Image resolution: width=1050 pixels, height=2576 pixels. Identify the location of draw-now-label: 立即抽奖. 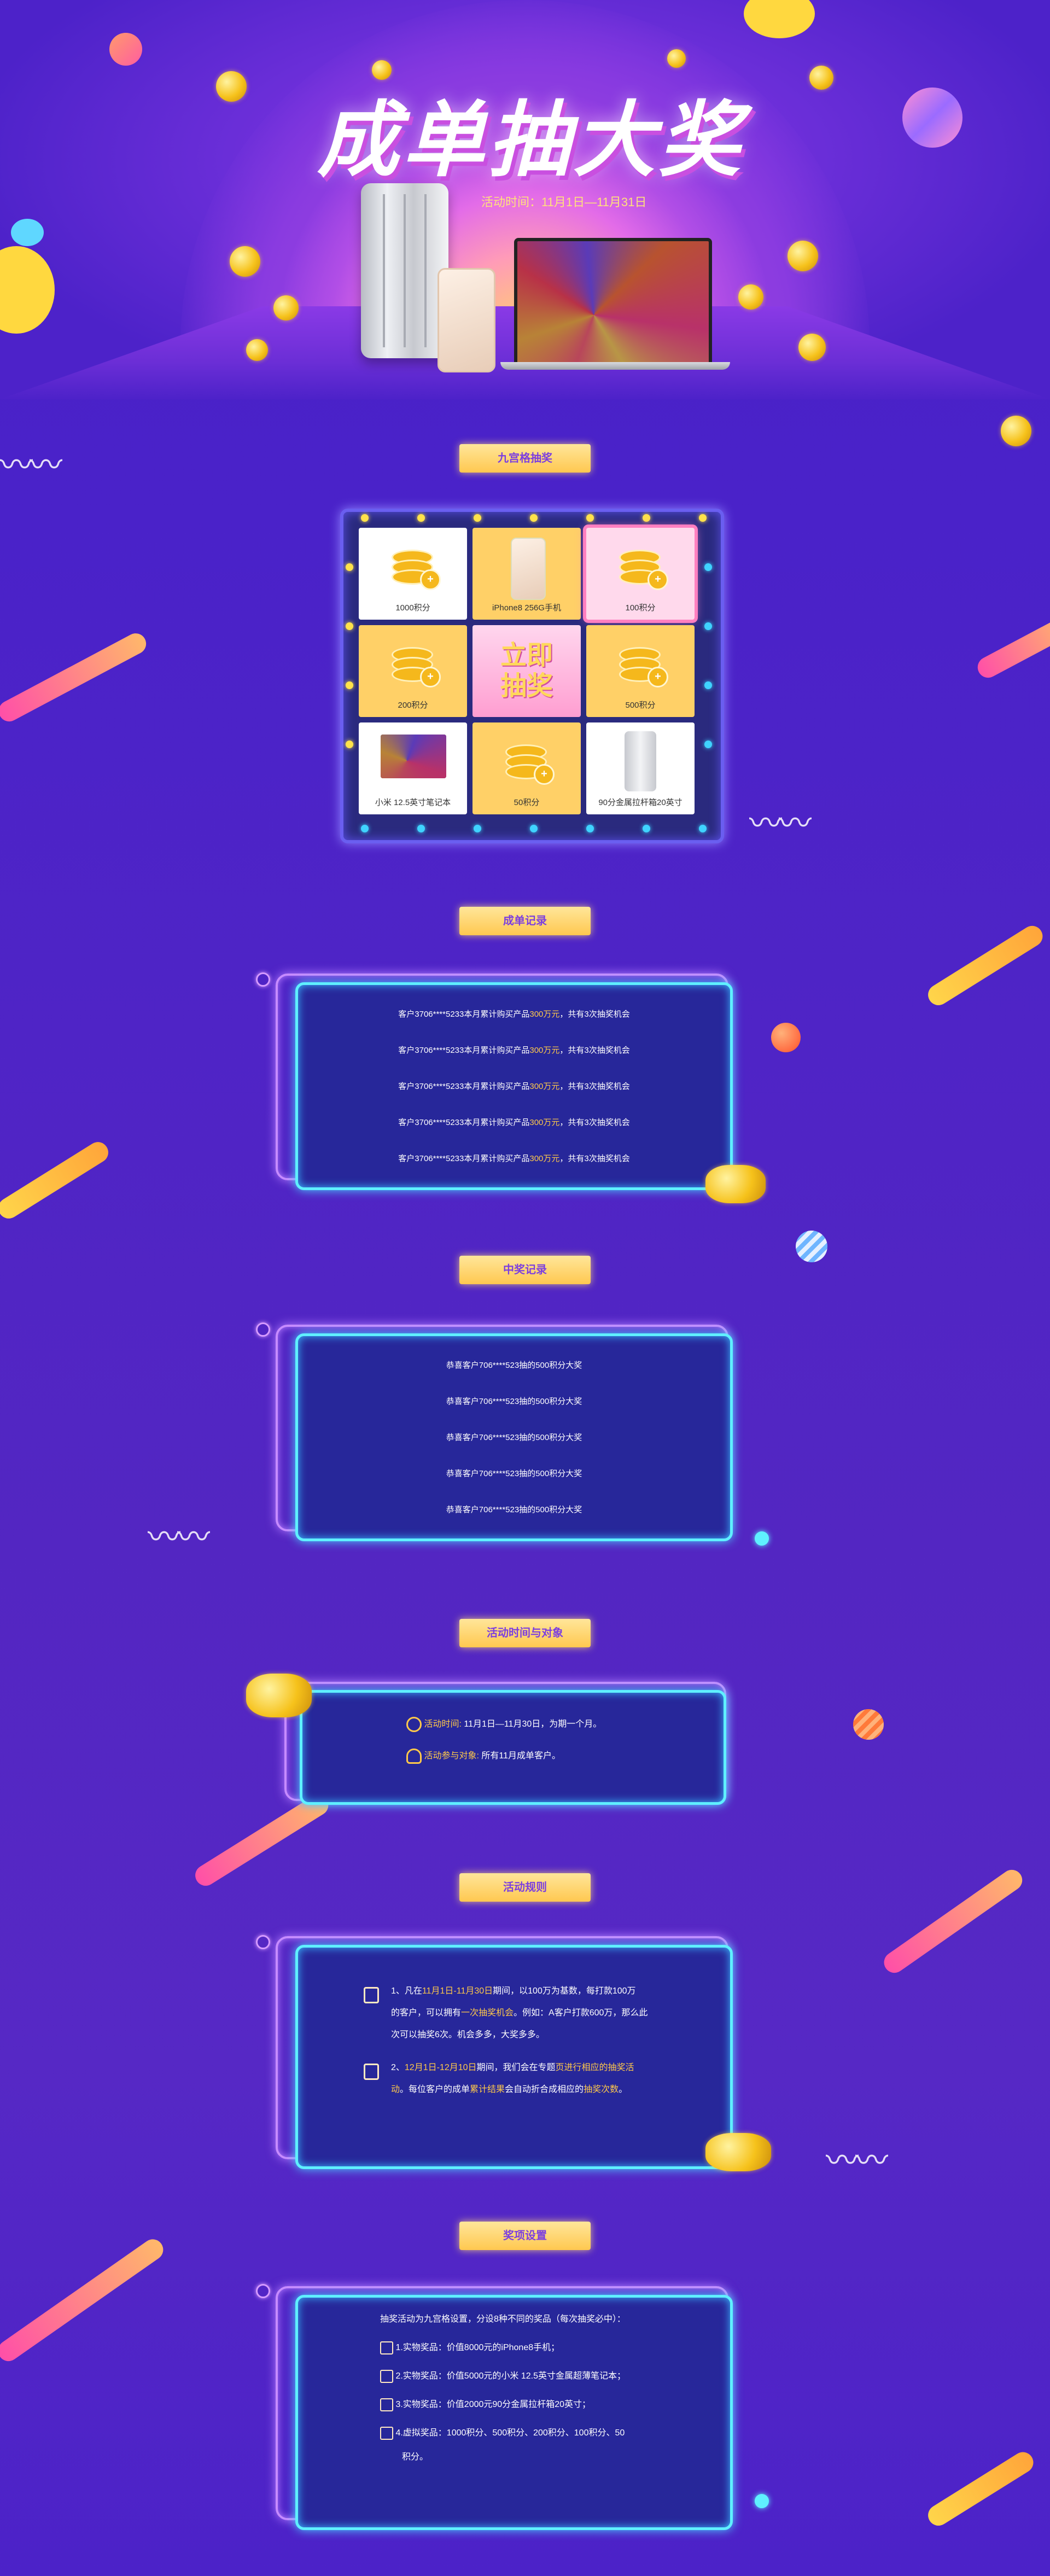
(526, 671).